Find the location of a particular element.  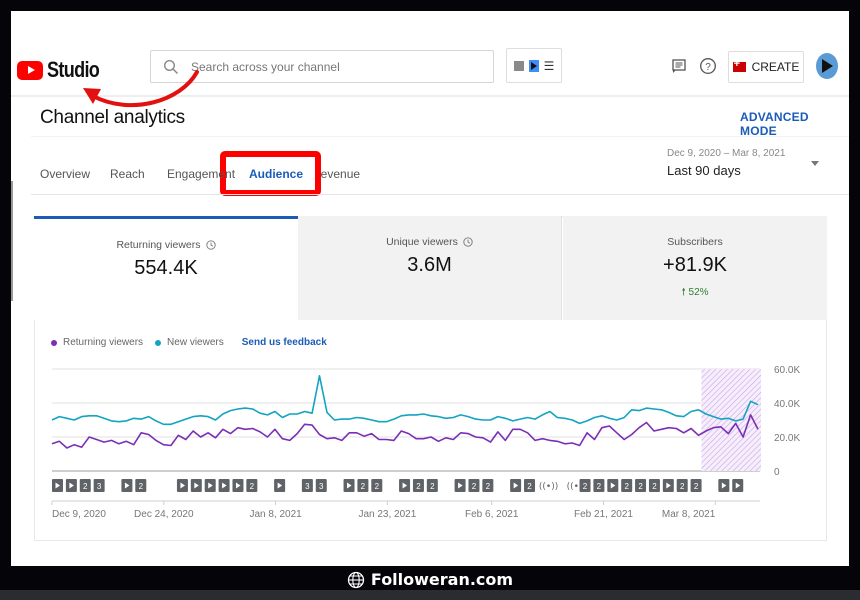

metric-label-row: Unique viewers is located at coordinates (429, 242).